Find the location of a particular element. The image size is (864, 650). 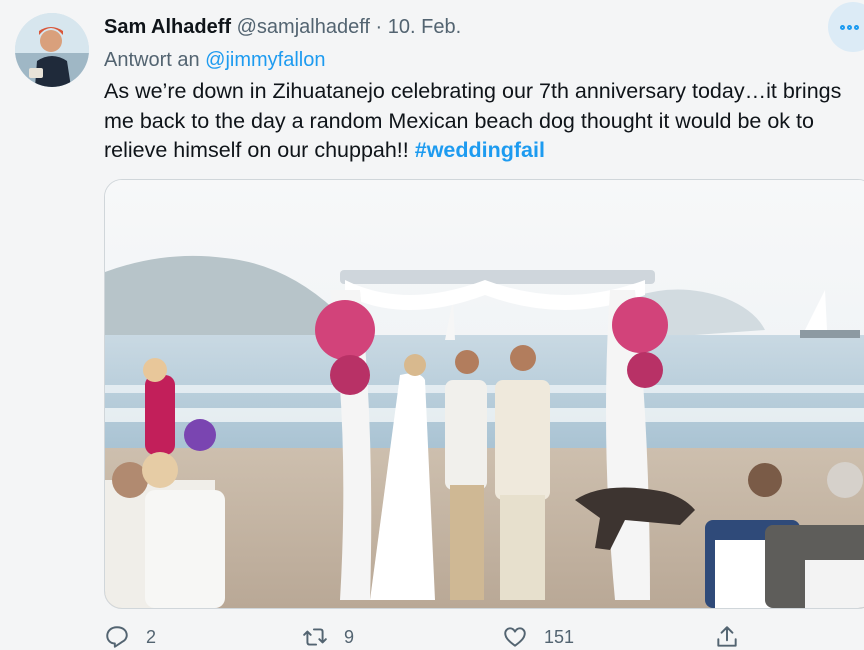

avatar is located at coordinates (52, 50).